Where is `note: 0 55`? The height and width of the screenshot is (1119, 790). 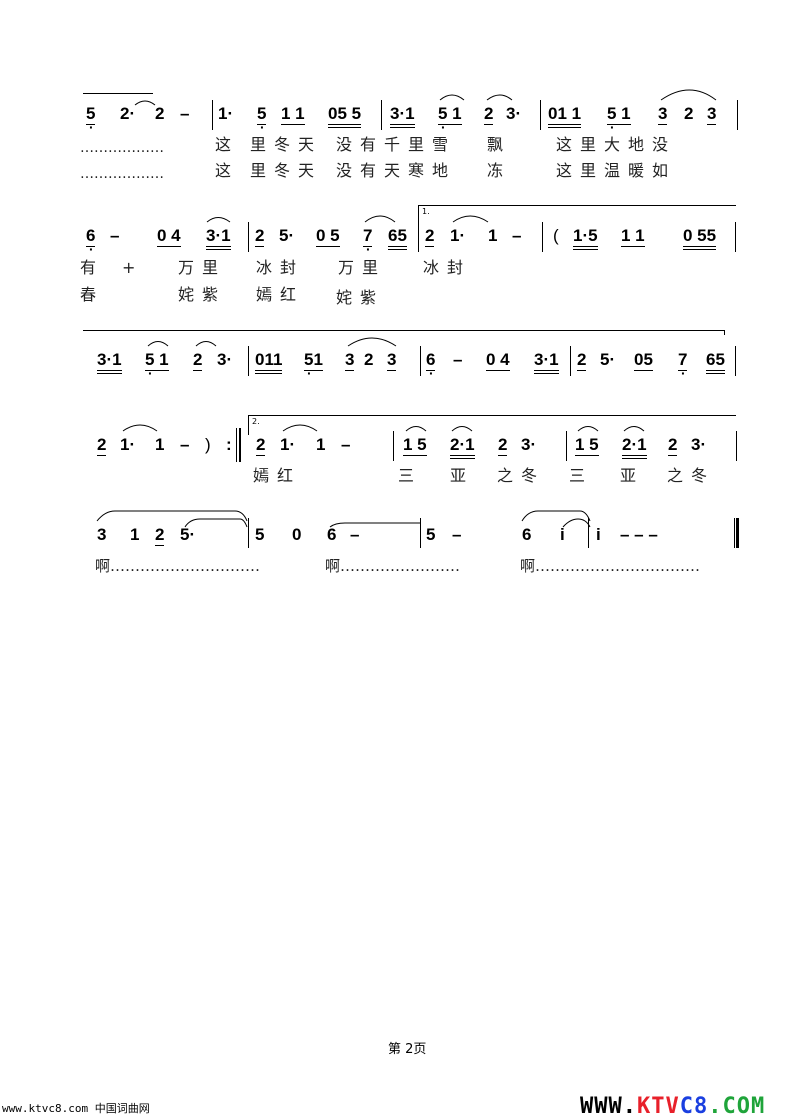
note: 0 55 is located at coordinates (700, 238).